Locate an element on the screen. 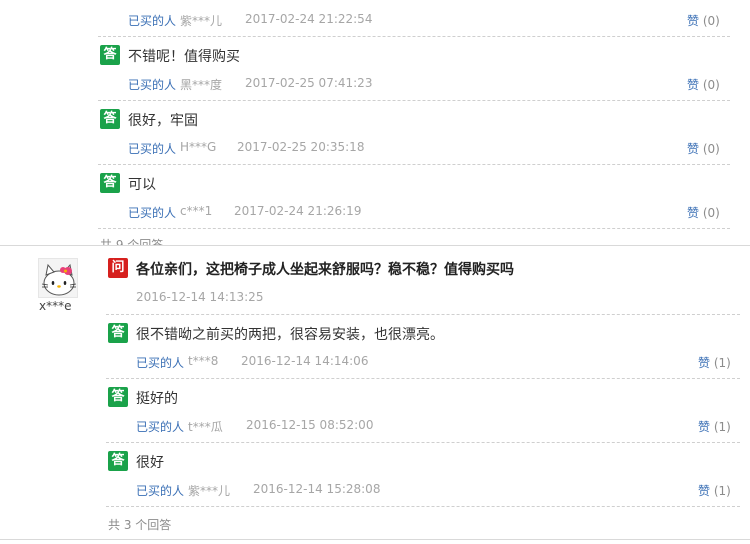  hello-kitty-avatar is located at coordinates (58, 278).